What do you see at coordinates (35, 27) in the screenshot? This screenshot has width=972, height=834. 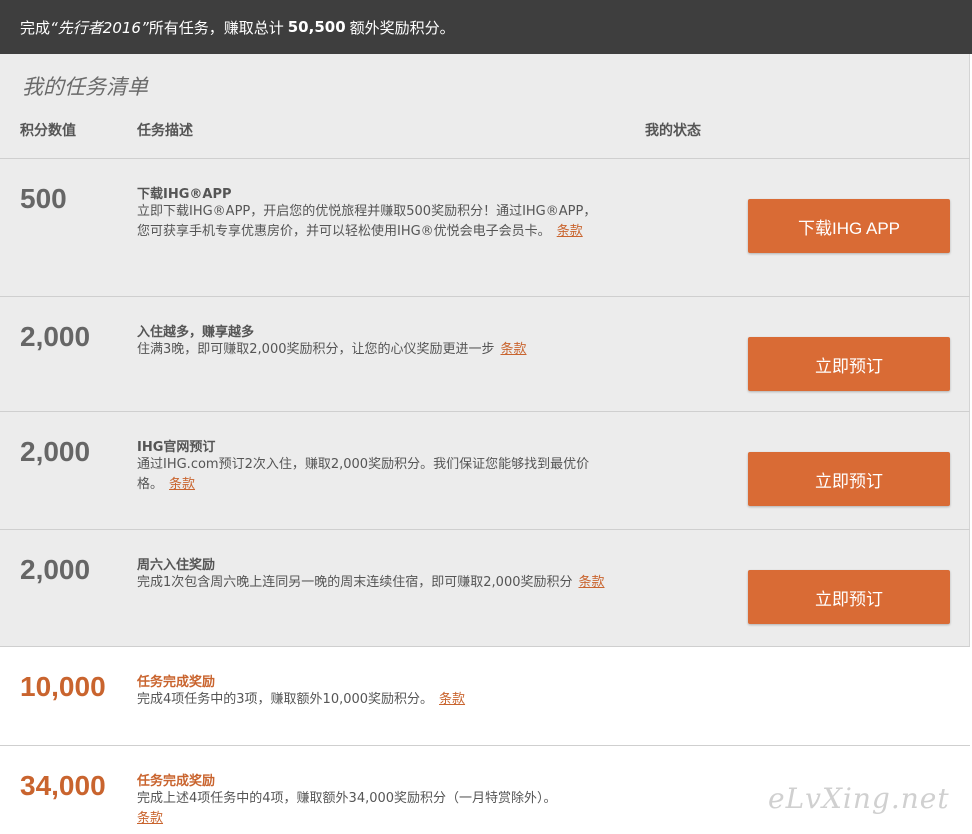 I see `banner-prefix: 完成` at bounding box center [35, 27].